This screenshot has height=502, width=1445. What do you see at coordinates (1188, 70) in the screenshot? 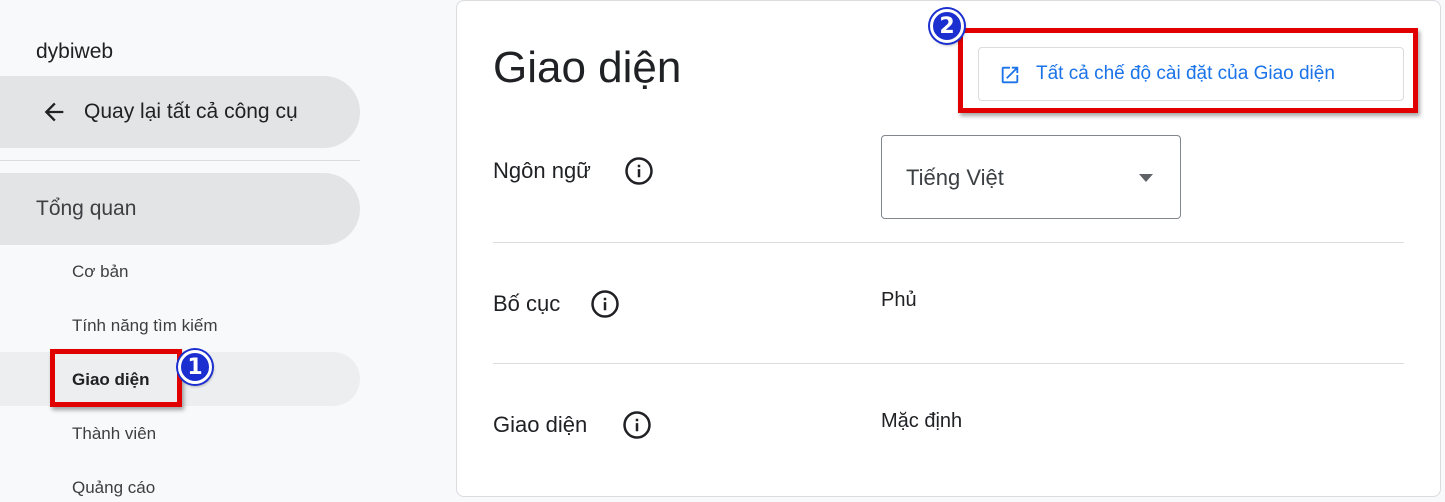
I see `callout-highlight-all-settings` at bounding box center [1188, 70].